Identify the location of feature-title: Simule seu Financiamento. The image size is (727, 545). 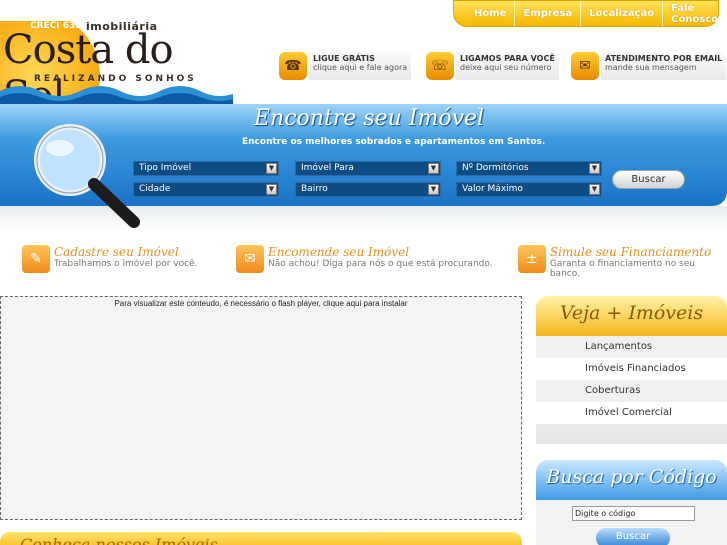
(630, 252).